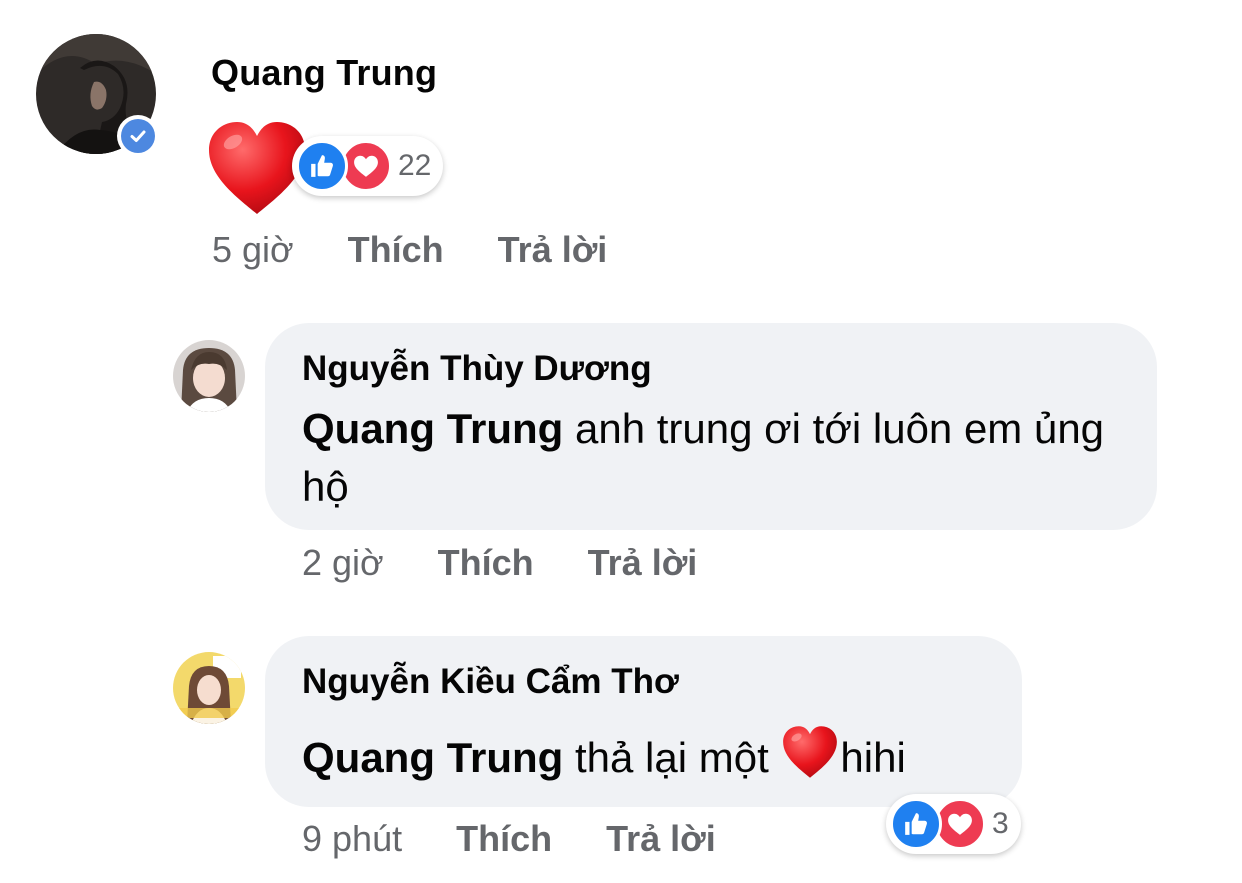  I want to click on reply-actions: 2 giờ Thích Trả lời, so click(499, 563).